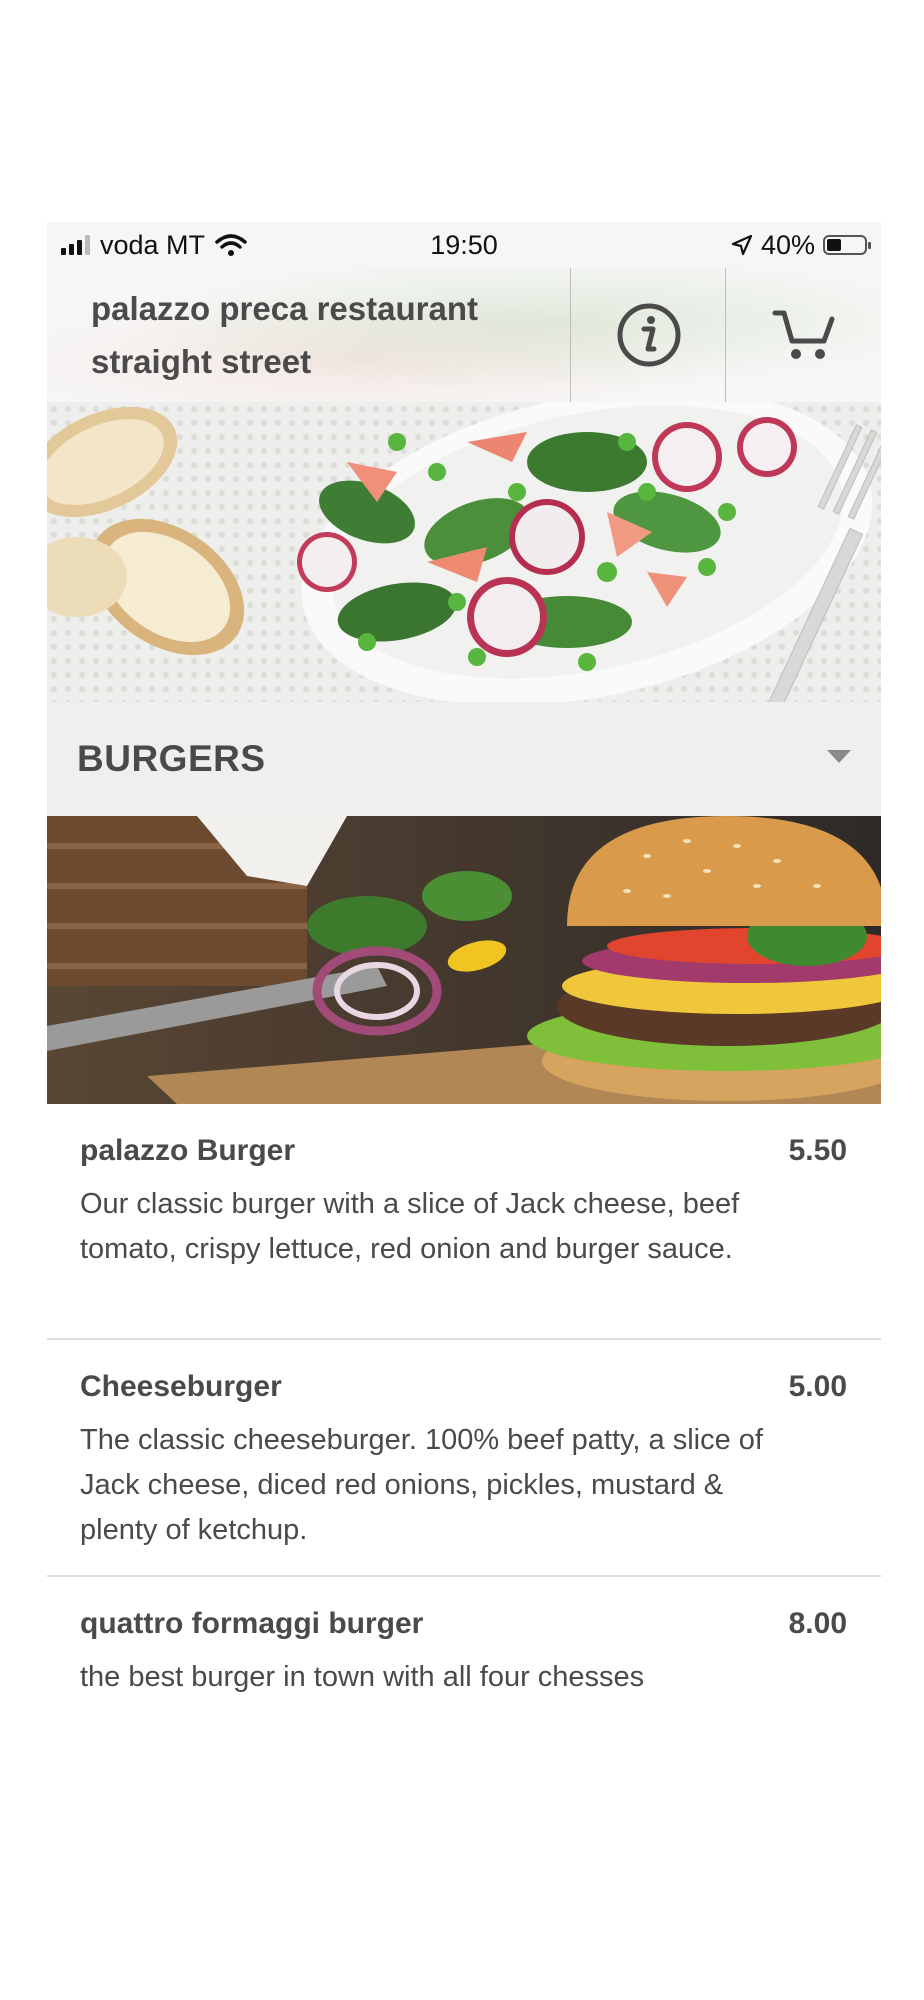 The height and width of the screenshot is (2000, 924). What do you see at coordinates (464, 245) in the screenshot?
I see `status-bar: voda MT 19:50 40%` at bounding box center [464, 245].